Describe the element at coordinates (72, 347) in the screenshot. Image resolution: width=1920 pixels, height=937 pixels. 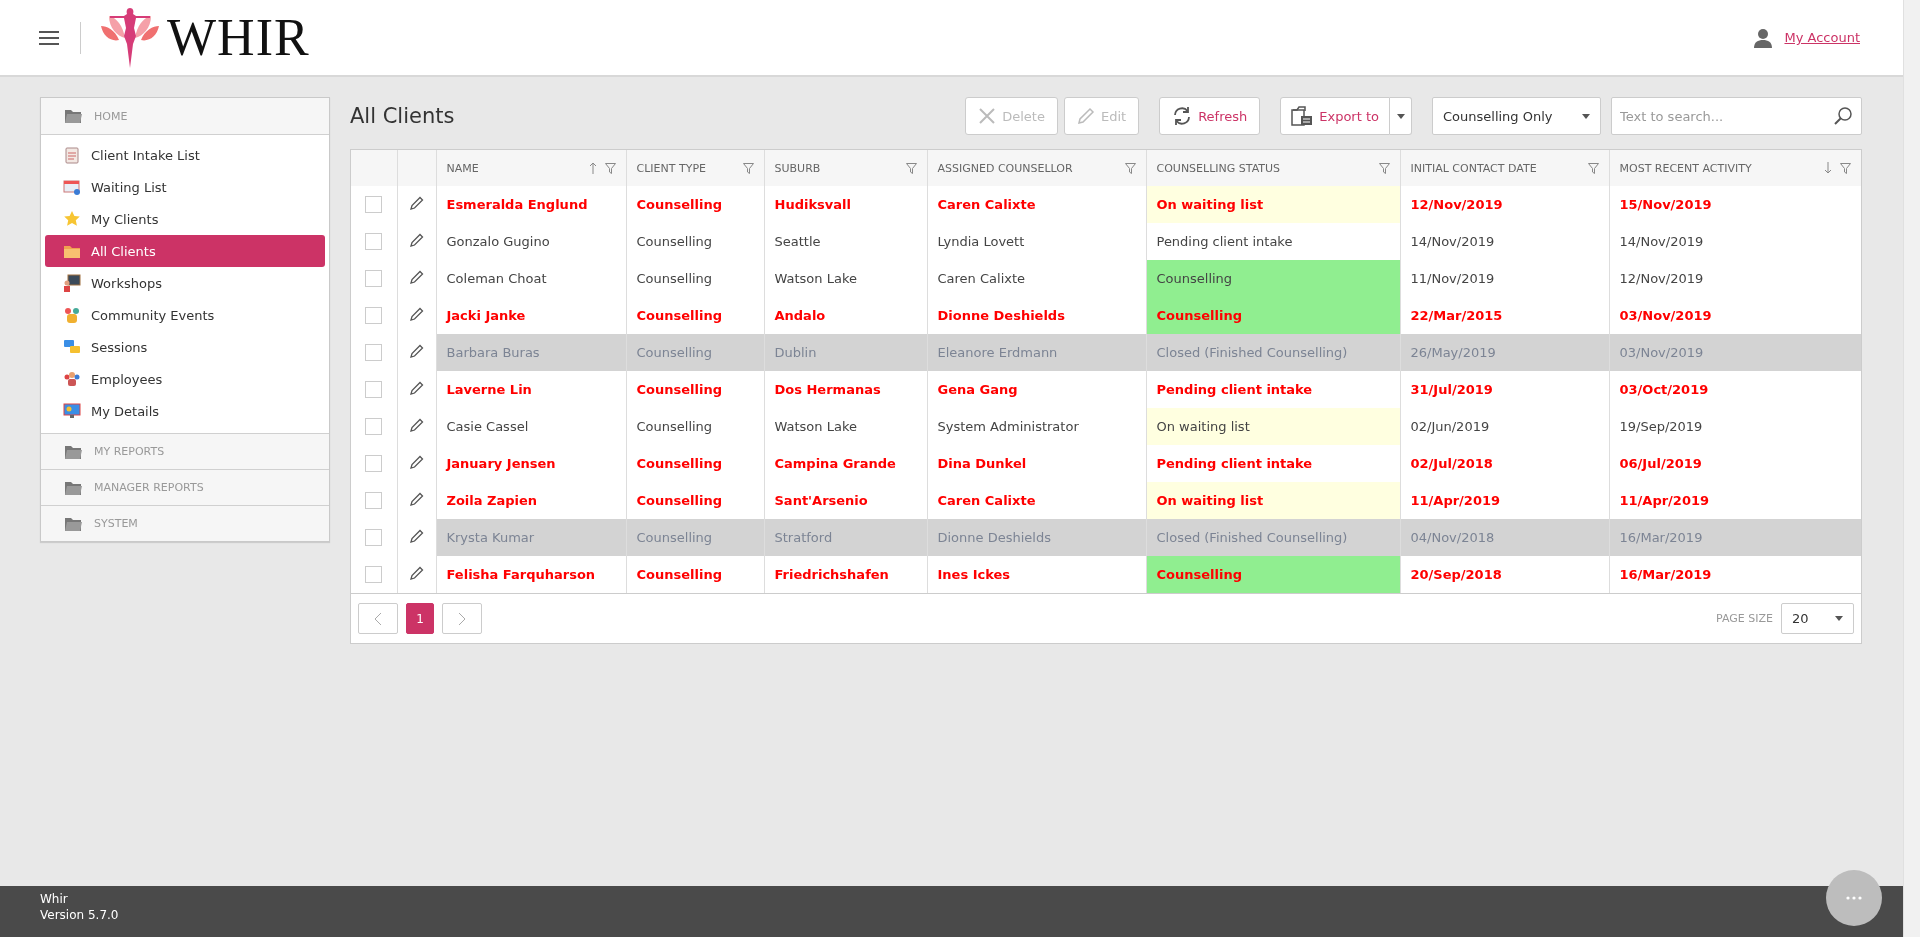
I see `chat-icon` at that location.